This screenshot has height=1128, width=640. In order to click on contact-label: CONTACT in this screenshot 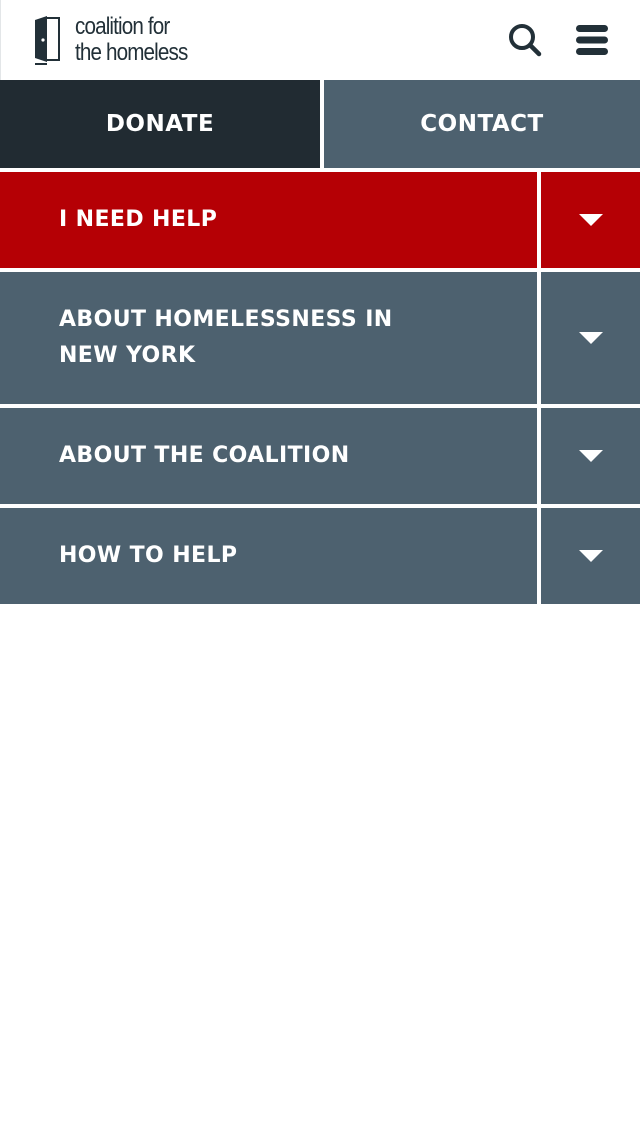, I will do `click(482, 124)`.